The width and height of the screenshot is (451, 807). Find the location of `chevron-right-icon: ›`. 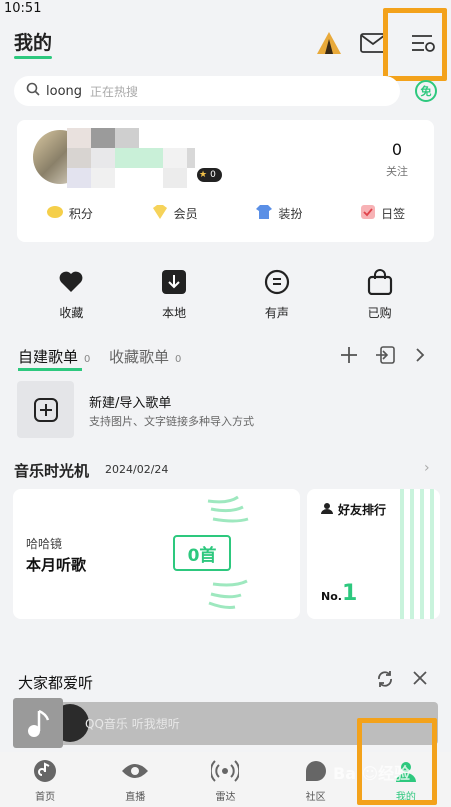

chevron-right-icon: › is located at coordinates (427, 468).